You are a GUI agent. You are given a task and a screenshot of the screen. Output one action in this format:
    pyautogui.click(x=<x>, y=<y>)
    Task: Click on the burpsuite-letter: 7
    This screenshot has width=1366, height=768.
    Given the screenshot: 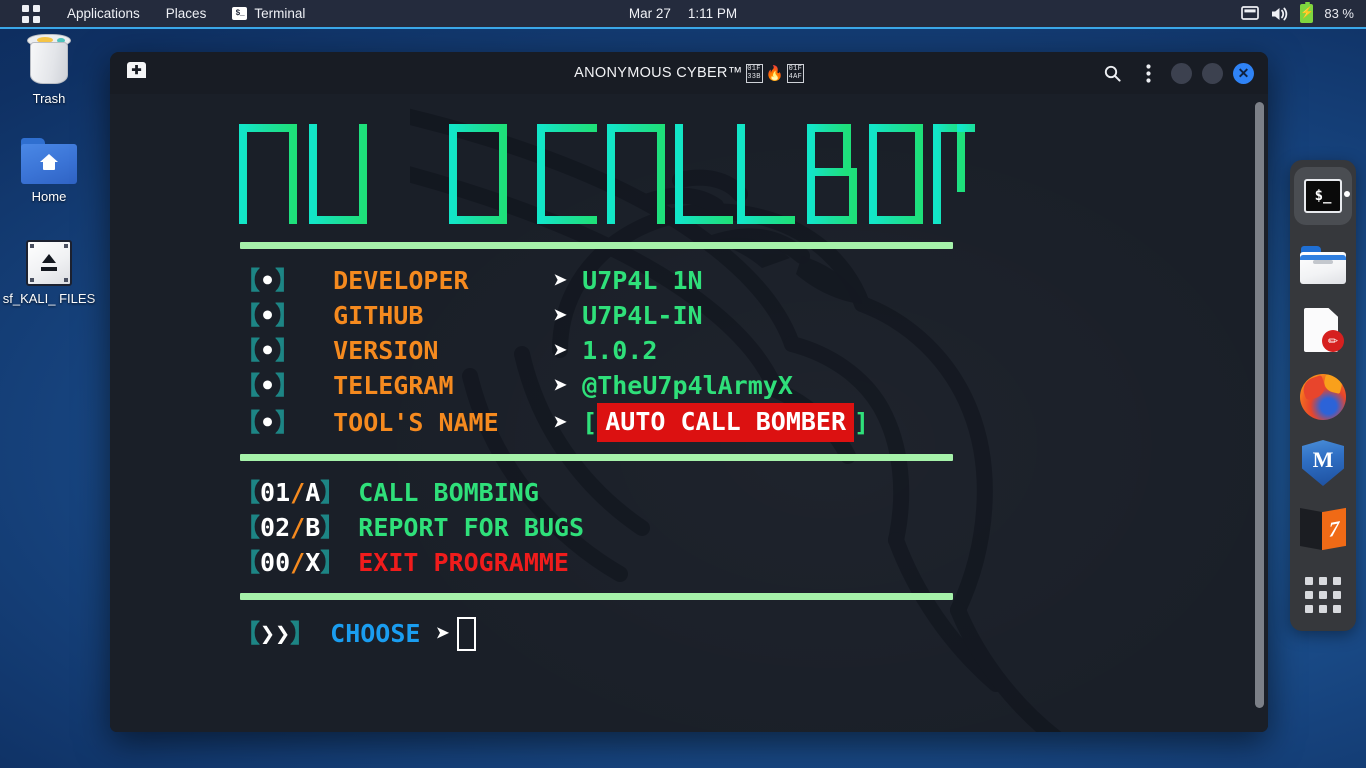 What is the action you would take?
    pyautogui.click(x=1334, y=529)
    